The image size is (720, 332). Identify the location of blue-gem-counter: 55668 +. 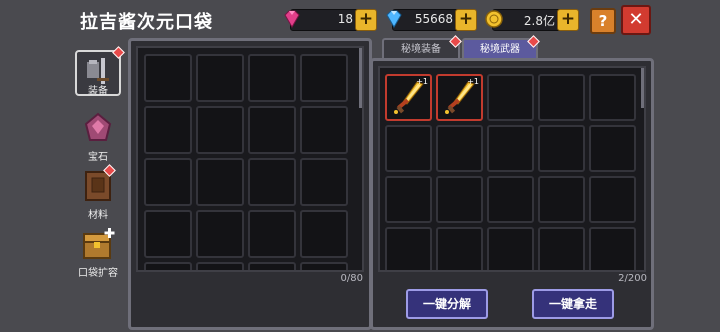
(431, 20).